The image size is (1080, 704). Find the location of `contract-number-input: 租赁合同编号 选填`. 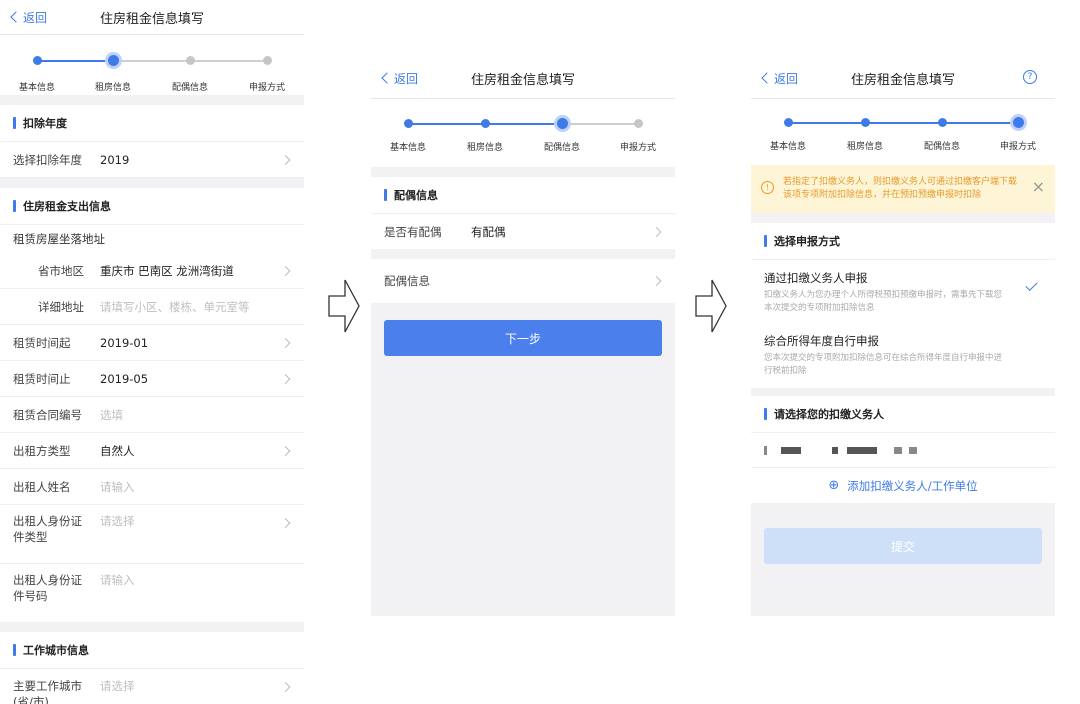

contract-number-input: 租赁合同编号 选填 is located at coordinates (152, 415).